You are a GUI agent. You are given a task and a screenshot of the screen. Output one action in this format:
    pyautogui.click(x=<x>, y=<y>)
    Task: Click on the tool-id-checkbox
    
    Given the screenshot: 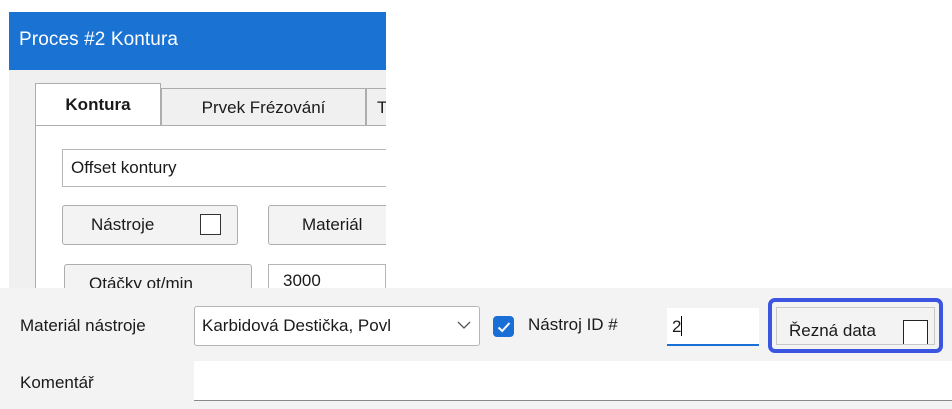 What is the action you would take?
    pyautogui.click(x=503, y=326)
    